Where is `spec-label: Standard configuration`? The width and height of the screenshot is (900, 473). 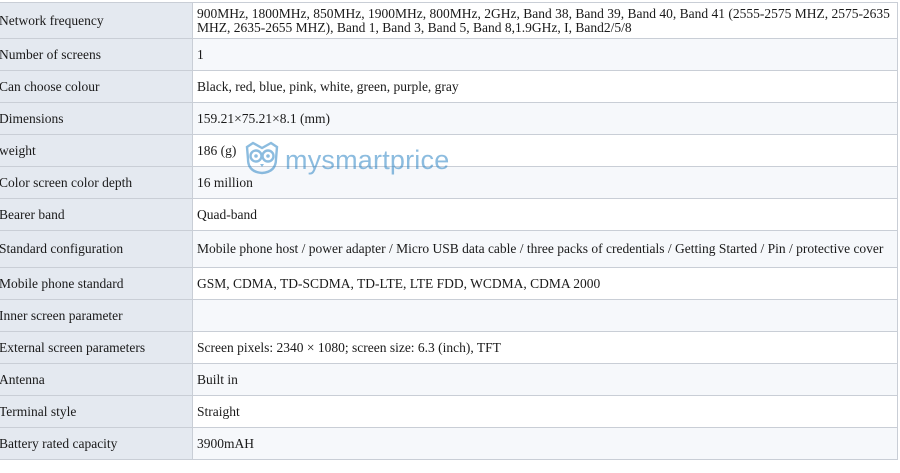
spec-label: Standard configuration is located at coordinates (96, 249).